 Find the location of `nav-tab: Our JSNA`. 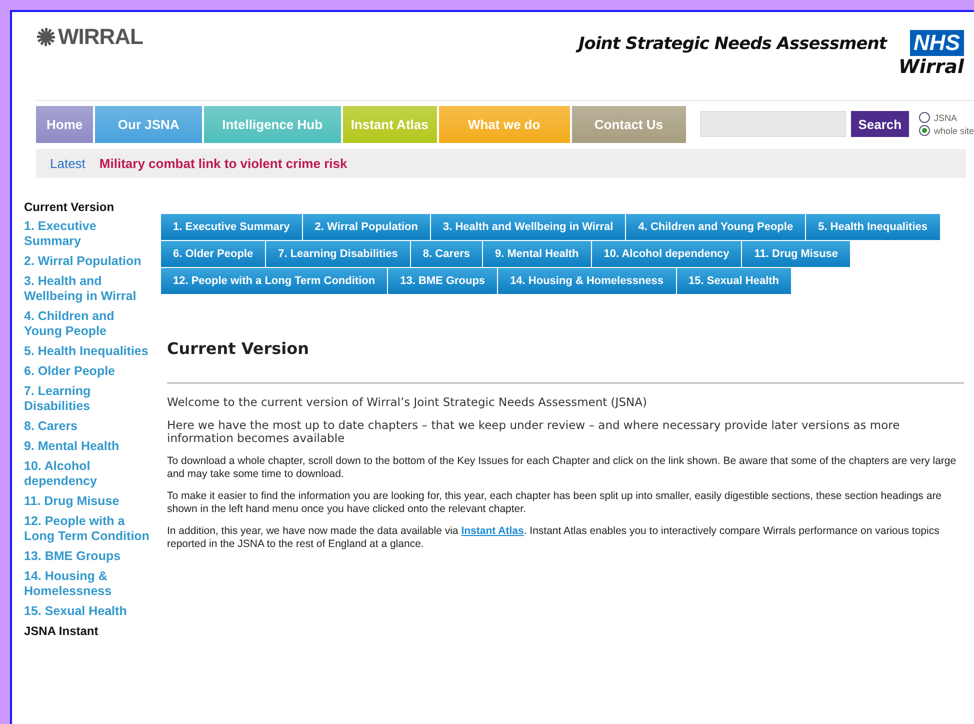

nav-tab: Our JSNA is located at coordinates (148, 124).